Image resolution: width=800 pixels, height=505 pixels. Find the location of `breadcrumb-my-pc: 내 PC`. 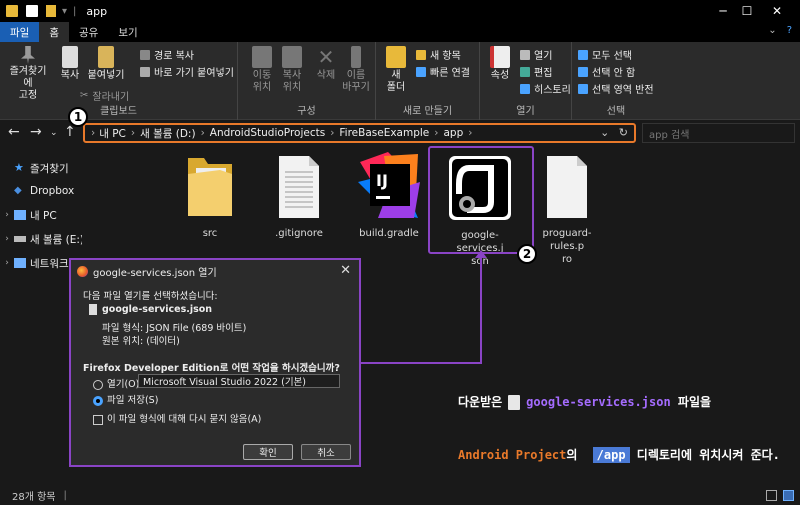

breadcrumb-my-pc: 내 PC is located at coordinates (112, 133).